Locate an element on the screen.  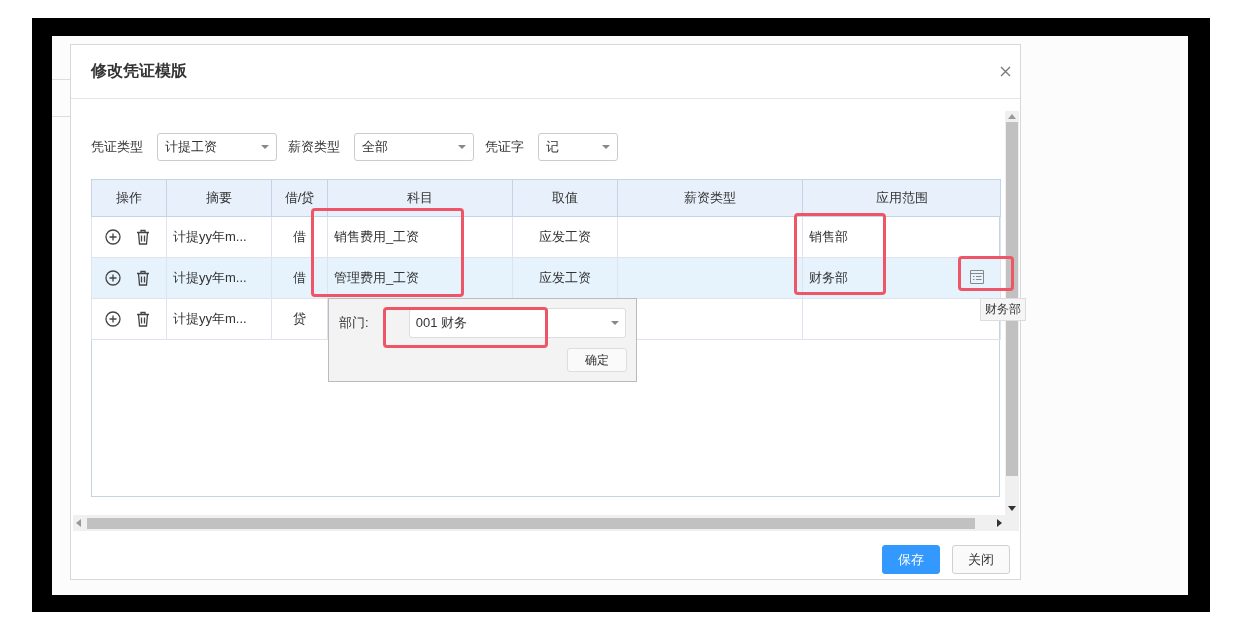
table-cell: 销售费用_工资 is located at coordinates (377, 236).